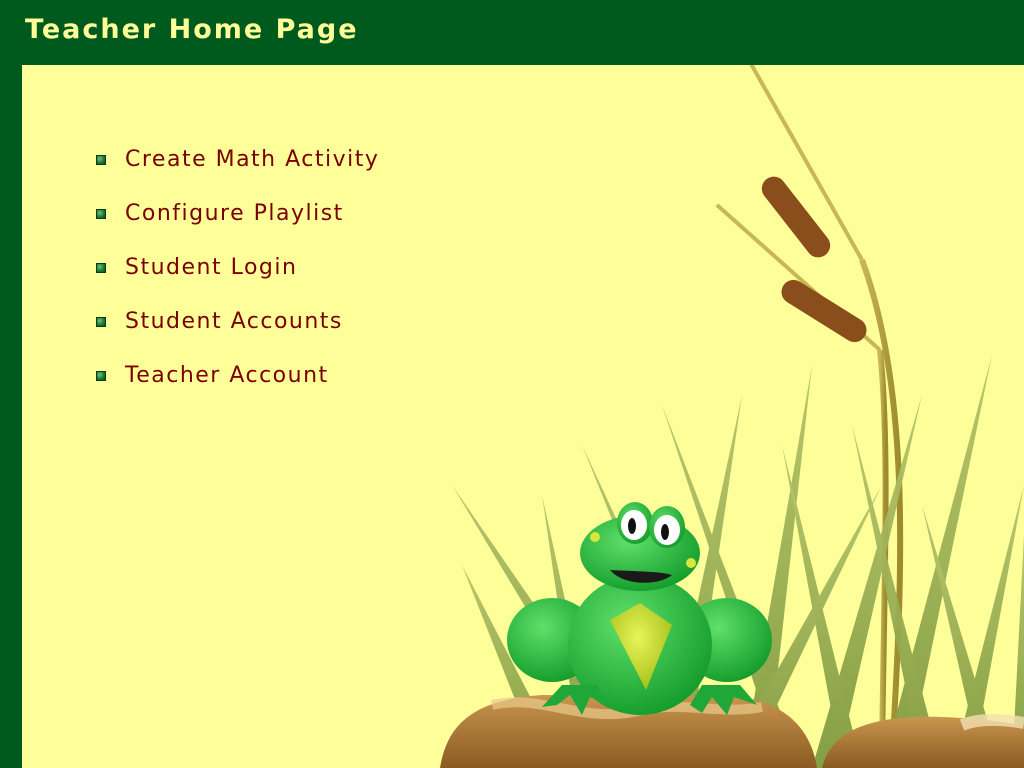 The image size is (1024, 768). Describe the element at coordinates (237, 336) in the screenshot. I see `menu-item-student-accounts: Student Accounts` at that location.